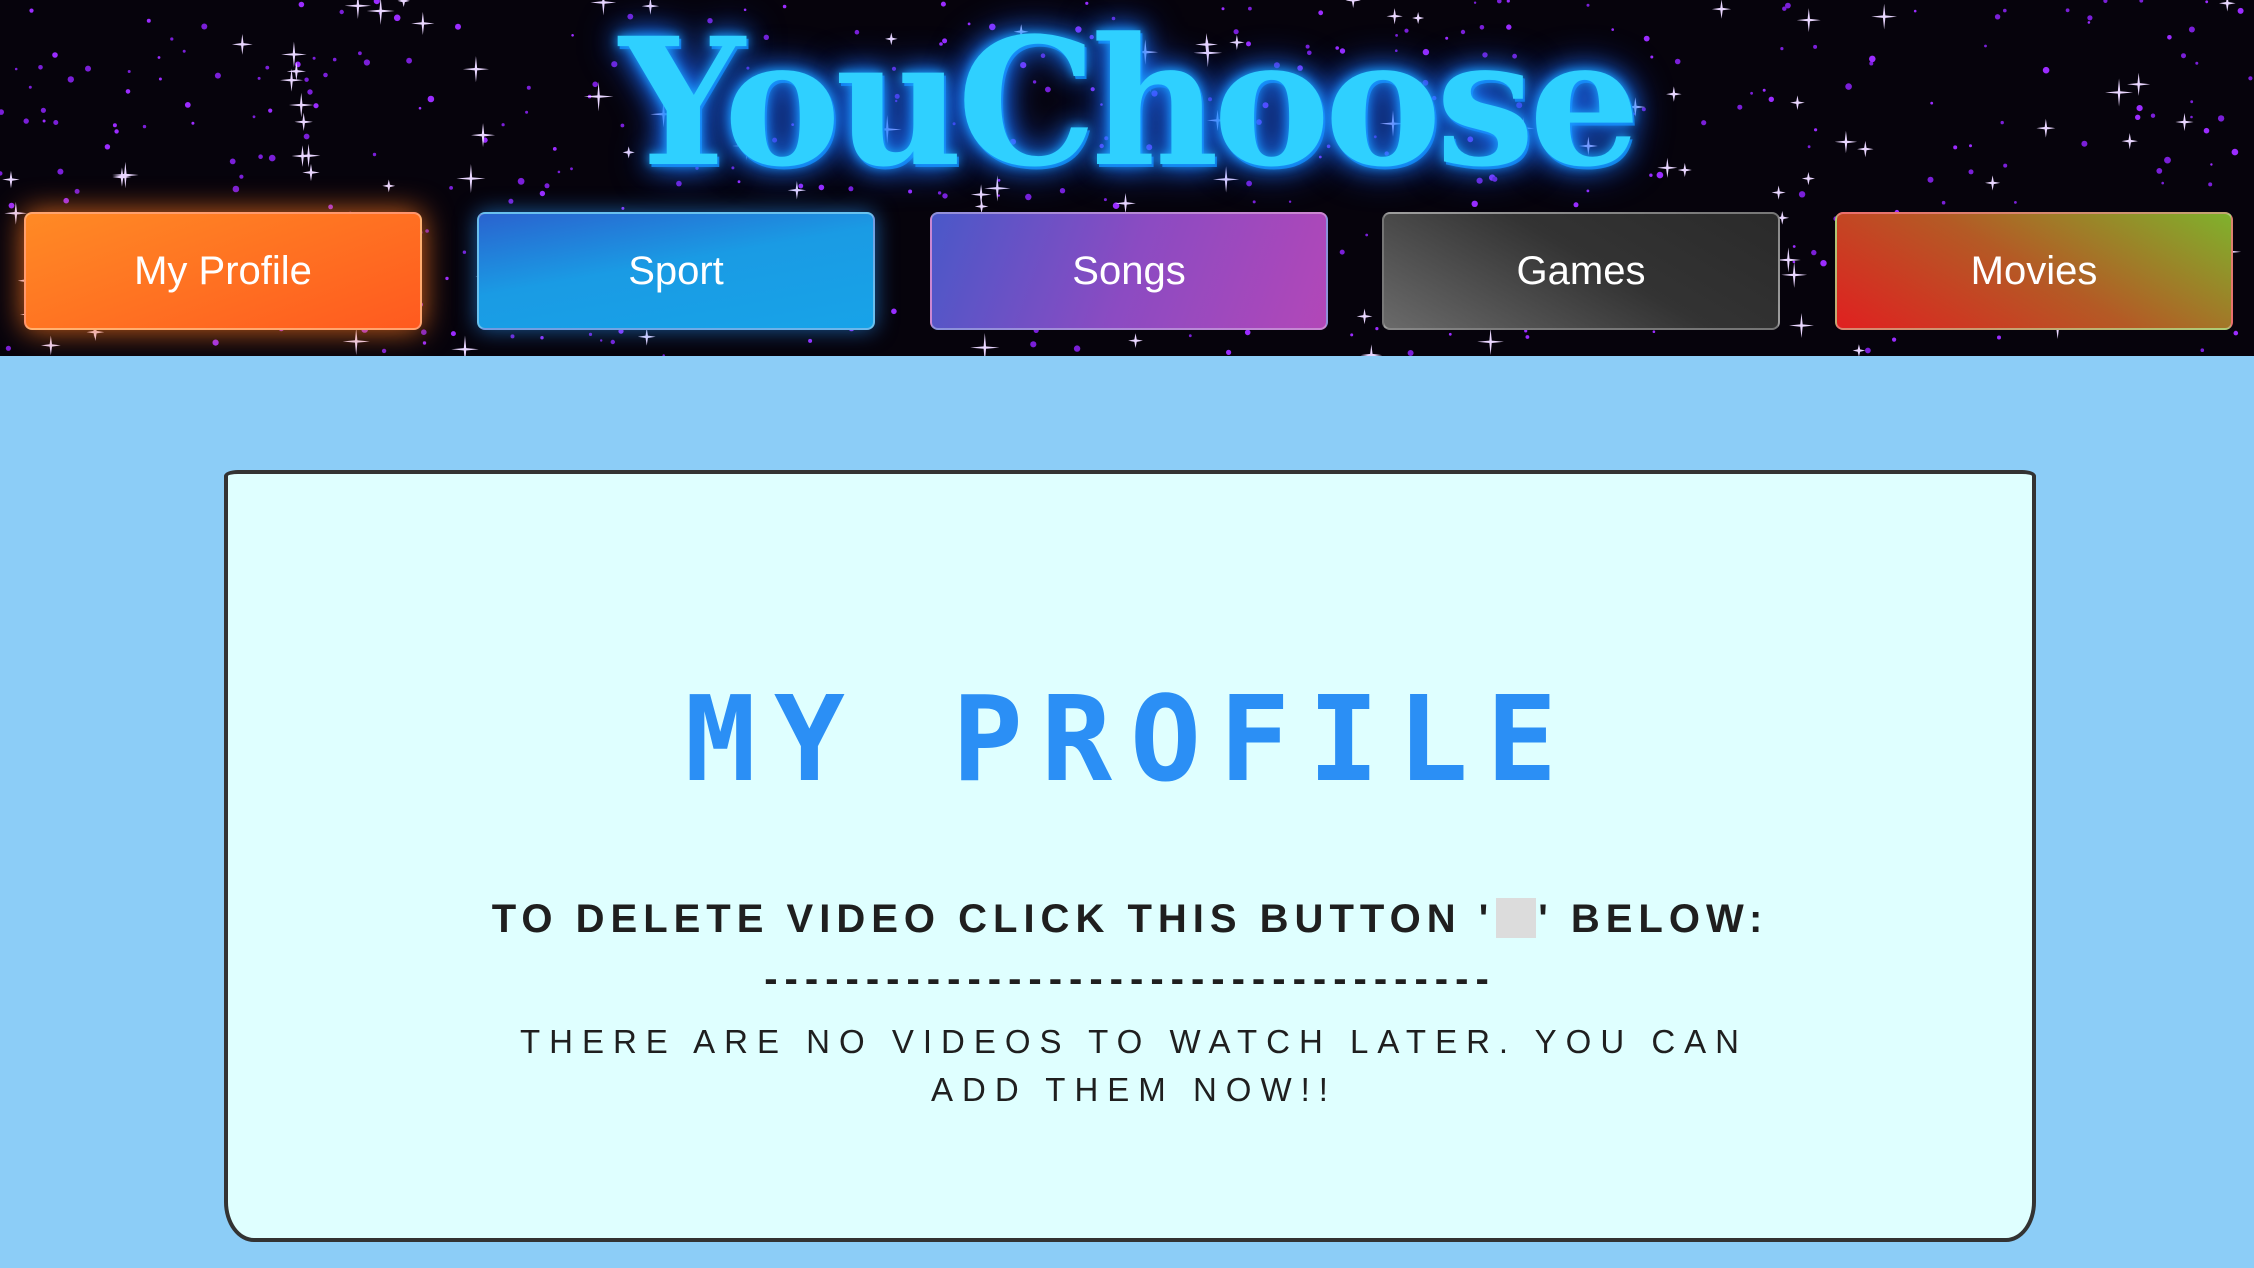  I want to click on brand-logo: YouChoose, so click(1127, 103).